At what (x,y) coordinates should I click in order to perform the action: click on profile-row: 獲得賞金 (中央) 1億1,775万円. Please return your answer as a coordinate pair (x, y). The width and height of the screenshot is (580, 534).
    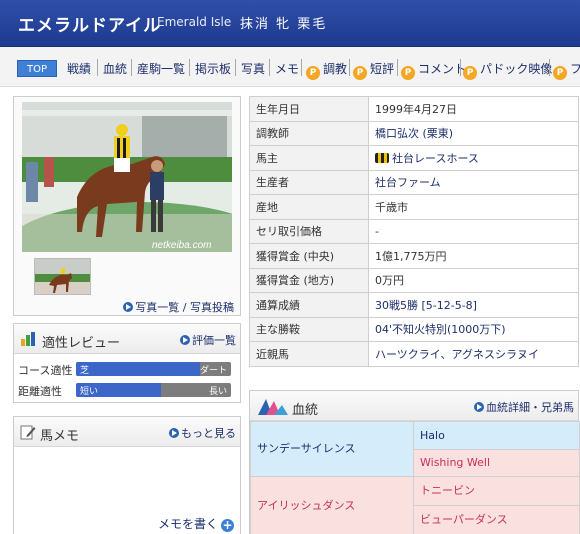
    Looking at the image, I should click on (414, 256).